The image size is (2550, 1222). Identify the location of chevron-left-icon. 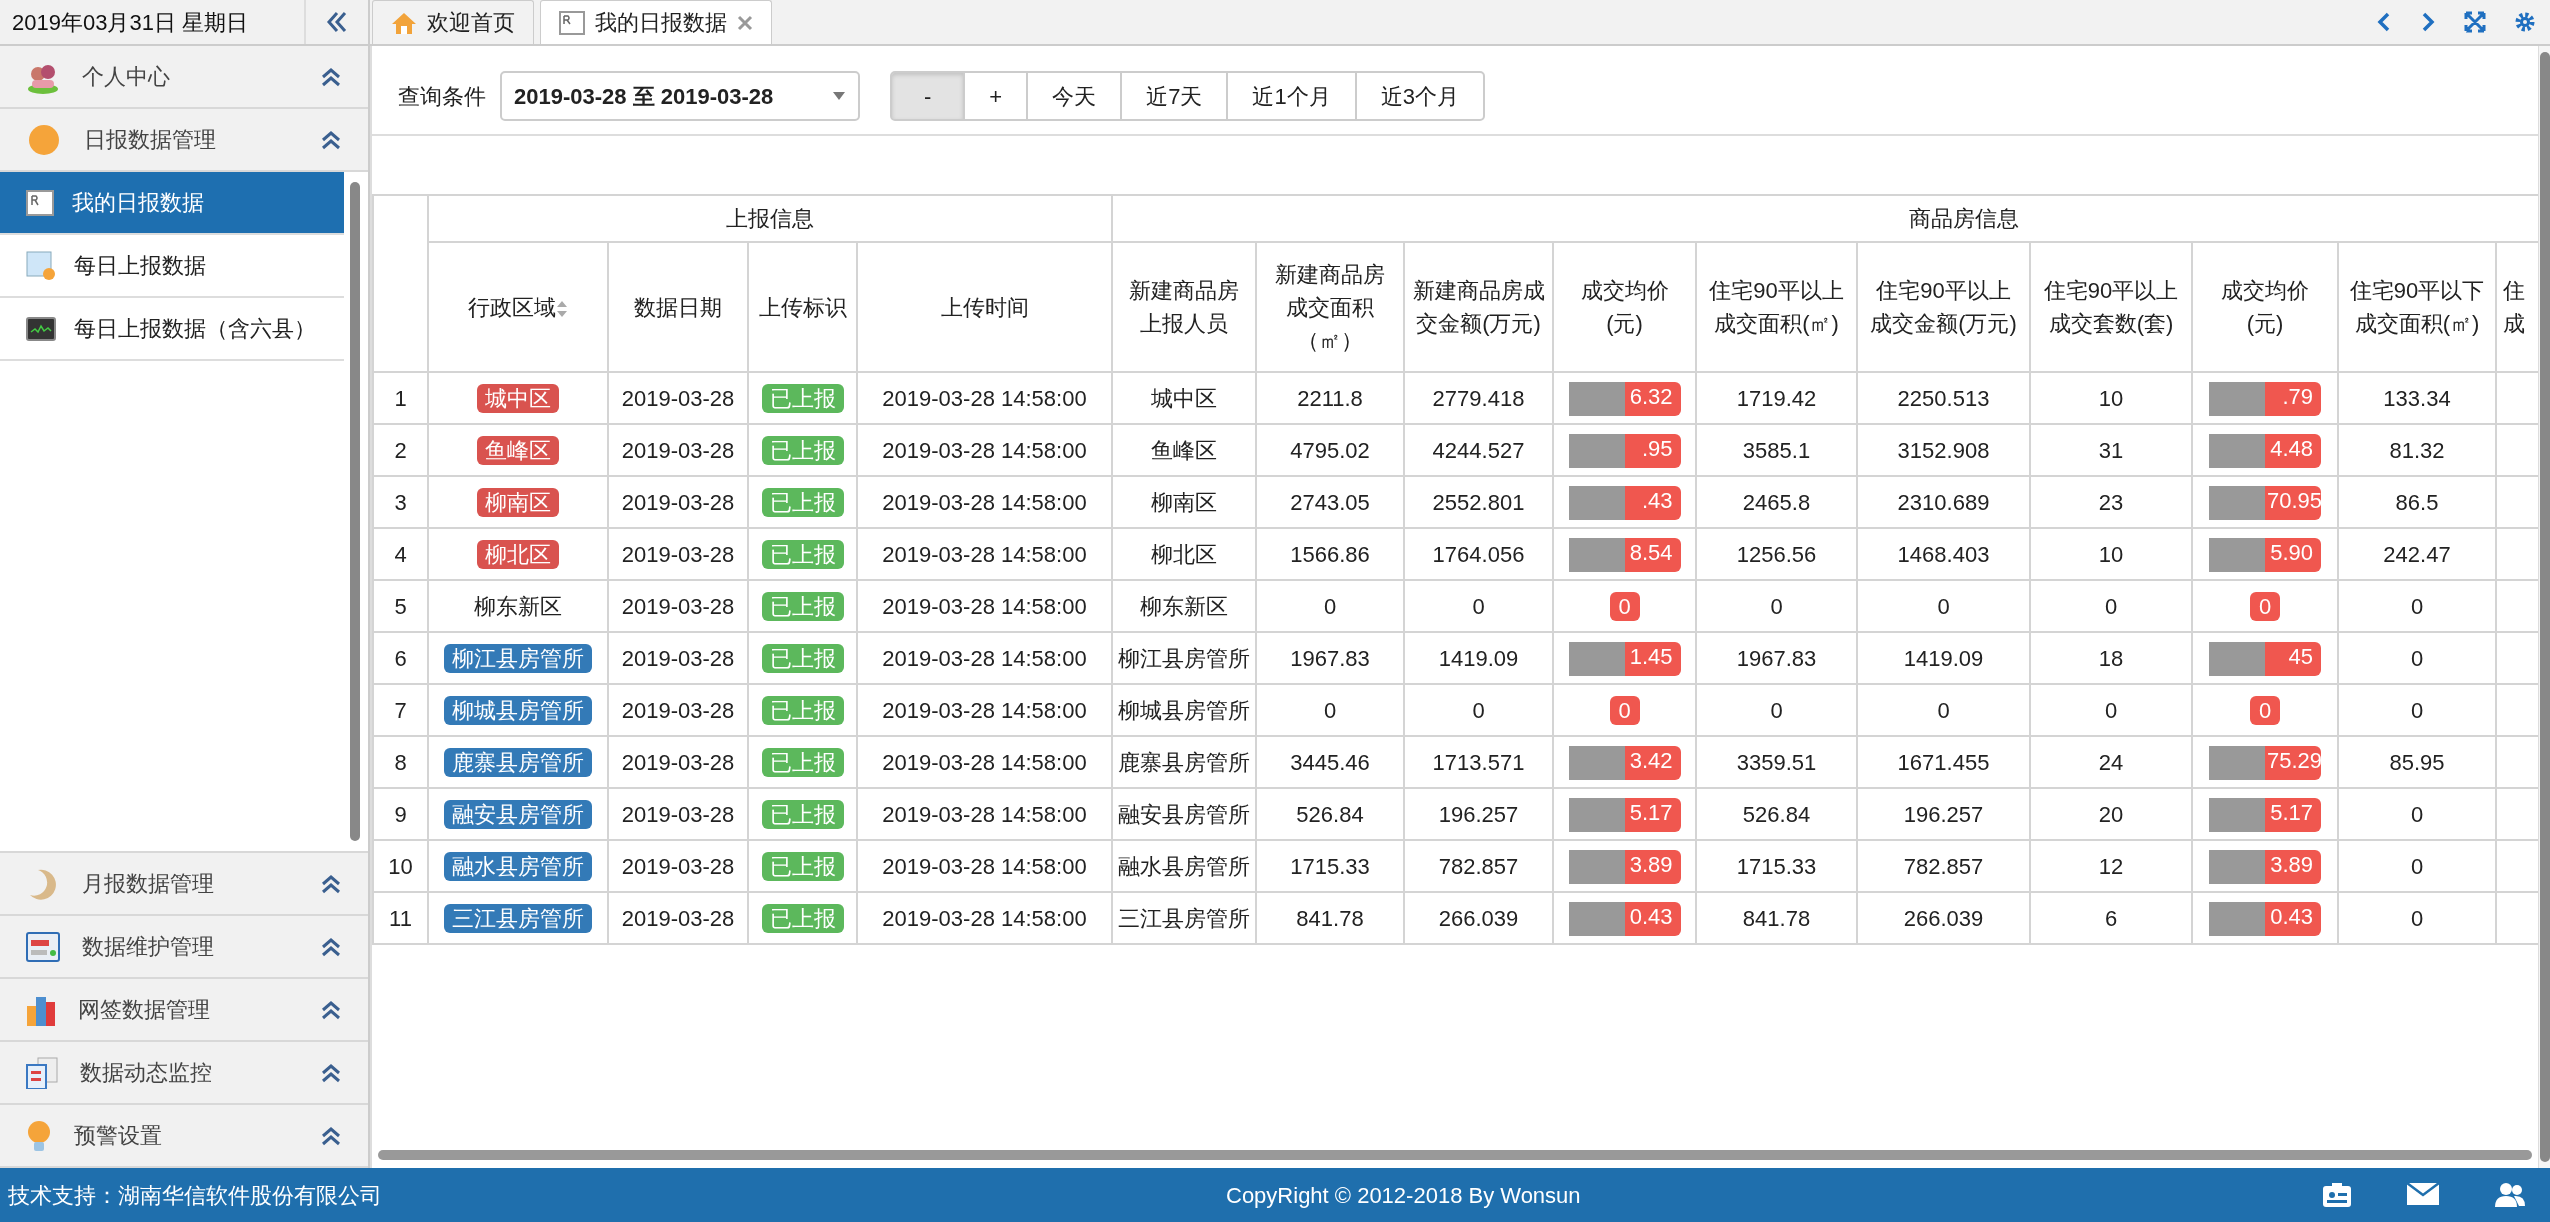
(2384, 22).